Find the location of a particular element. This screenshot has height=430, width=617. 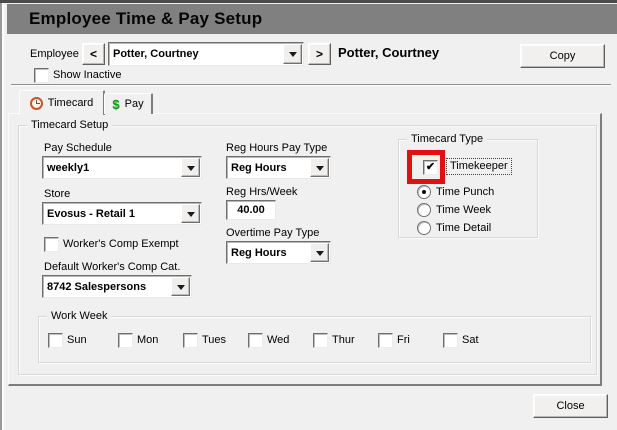

tab-timecard: Timecard is located at coordinates (62, 102).